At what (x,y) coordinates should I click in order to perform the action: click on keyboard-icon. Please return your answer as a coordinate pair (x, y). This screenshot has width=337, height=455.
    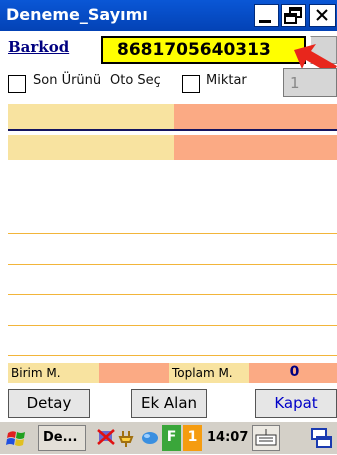
    Looking at the image, I should click on (266, 438).